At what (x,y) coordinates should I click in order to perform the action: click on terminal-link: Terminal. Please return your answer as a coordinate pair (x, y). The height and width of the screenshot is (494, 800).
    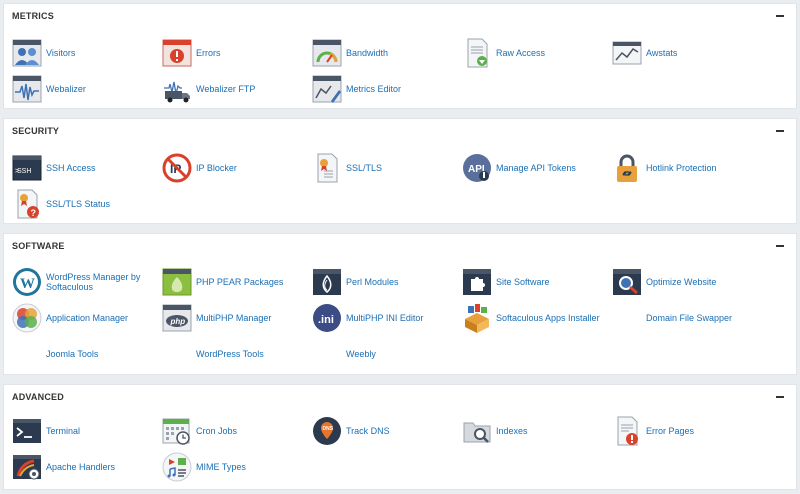
    Looking at the image, I should click on (46, 431).